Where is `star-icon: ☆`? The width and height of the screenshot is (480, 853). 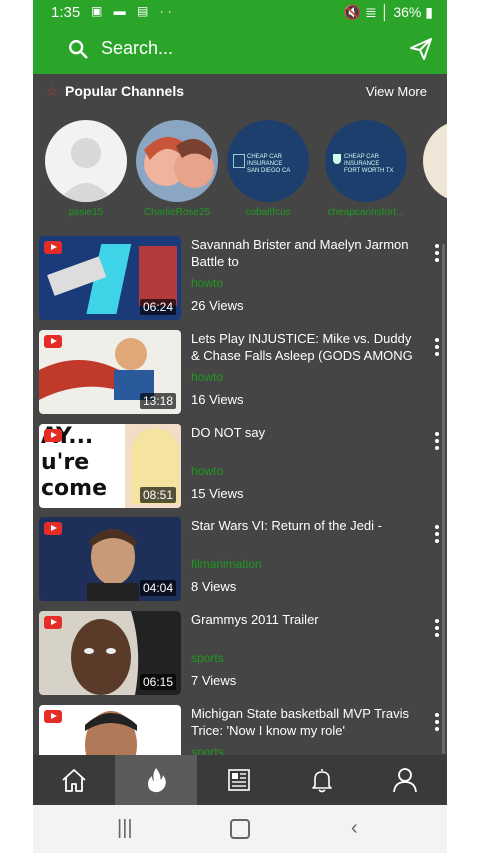
star-icon: ☆ is located at coordinates (52, 91).